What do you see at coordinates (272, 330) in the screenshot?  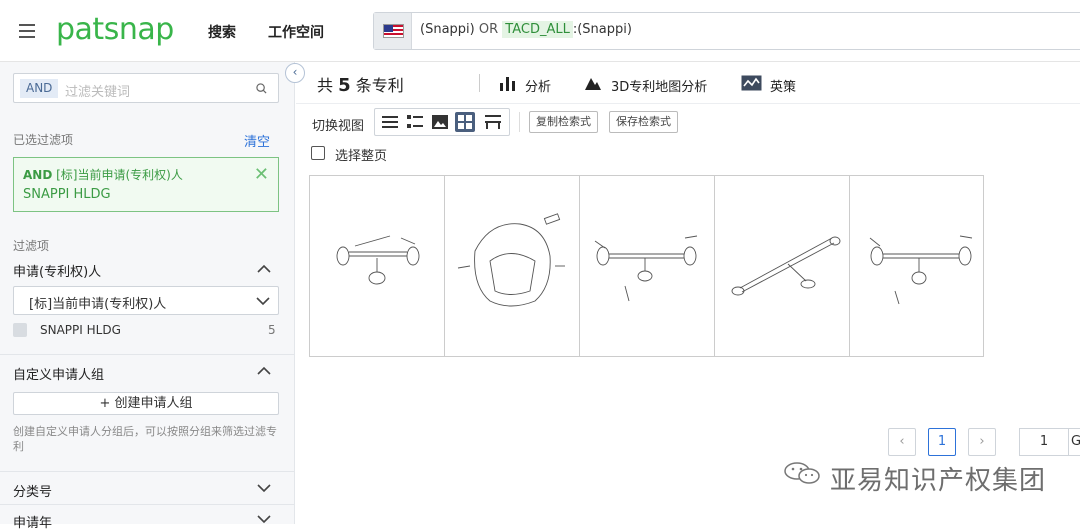 I see `applicant-option-count: 5` at bounding box center [272, 330].